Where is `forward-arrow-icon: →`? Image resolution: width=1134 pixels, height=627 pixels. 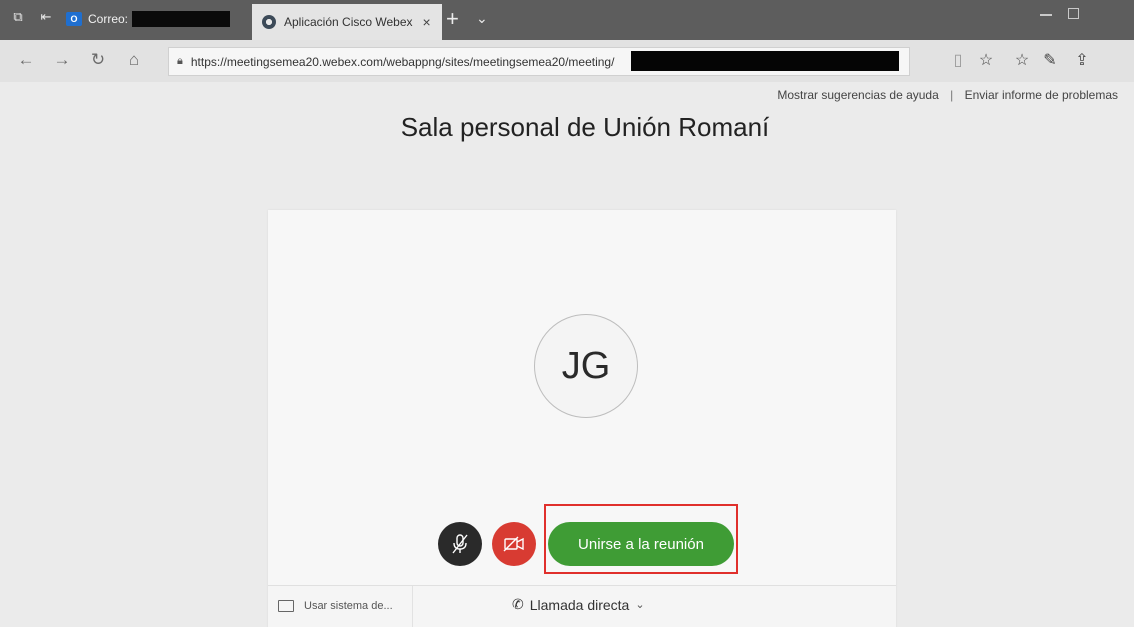
forward-arrow-icon: → is located at coordinates (62, 60).